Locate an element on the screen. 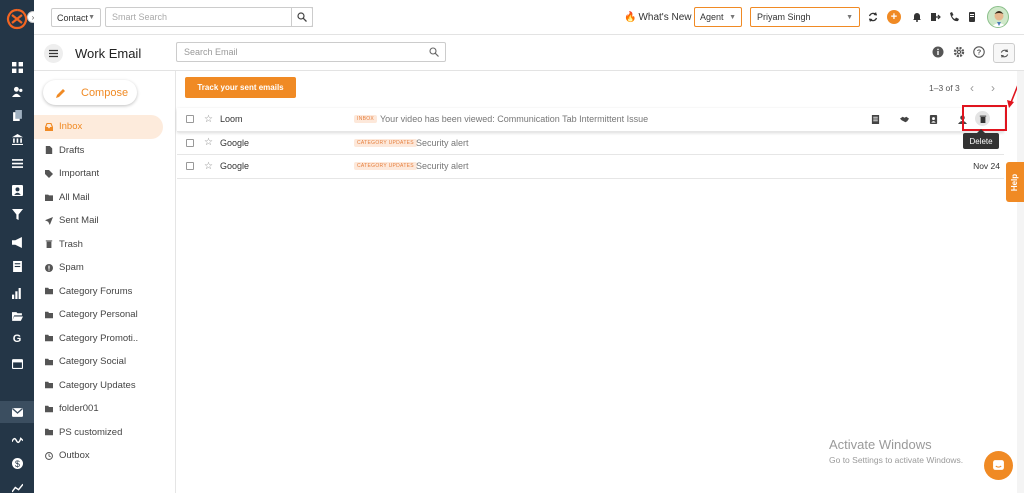 This screenshot has width=1024, height=493. chevron-right-icon: › is located at coordinates (993, 88).